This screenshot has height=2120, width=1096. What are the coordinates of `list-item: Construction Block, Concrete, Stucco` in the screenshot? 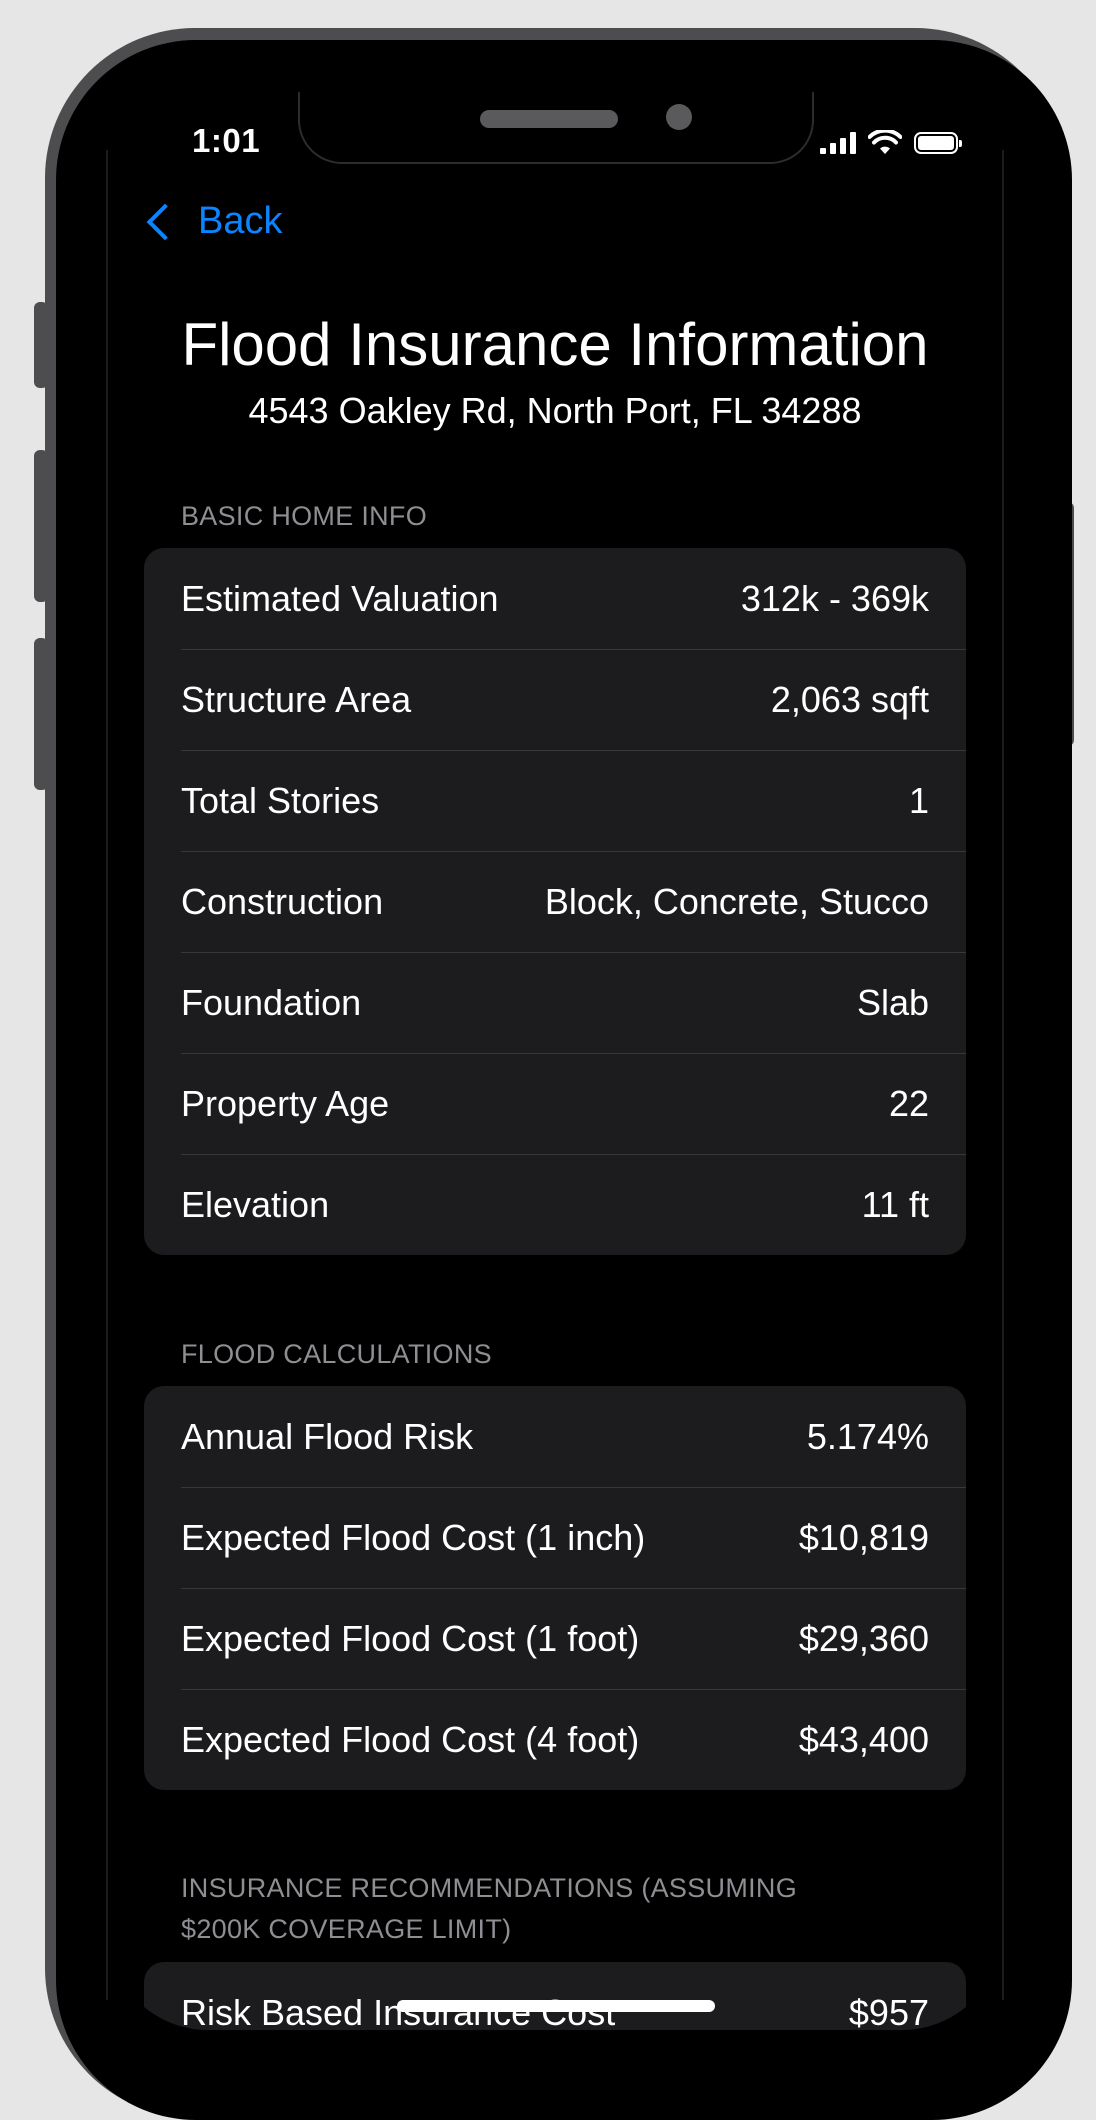 It's located at (555, 901).